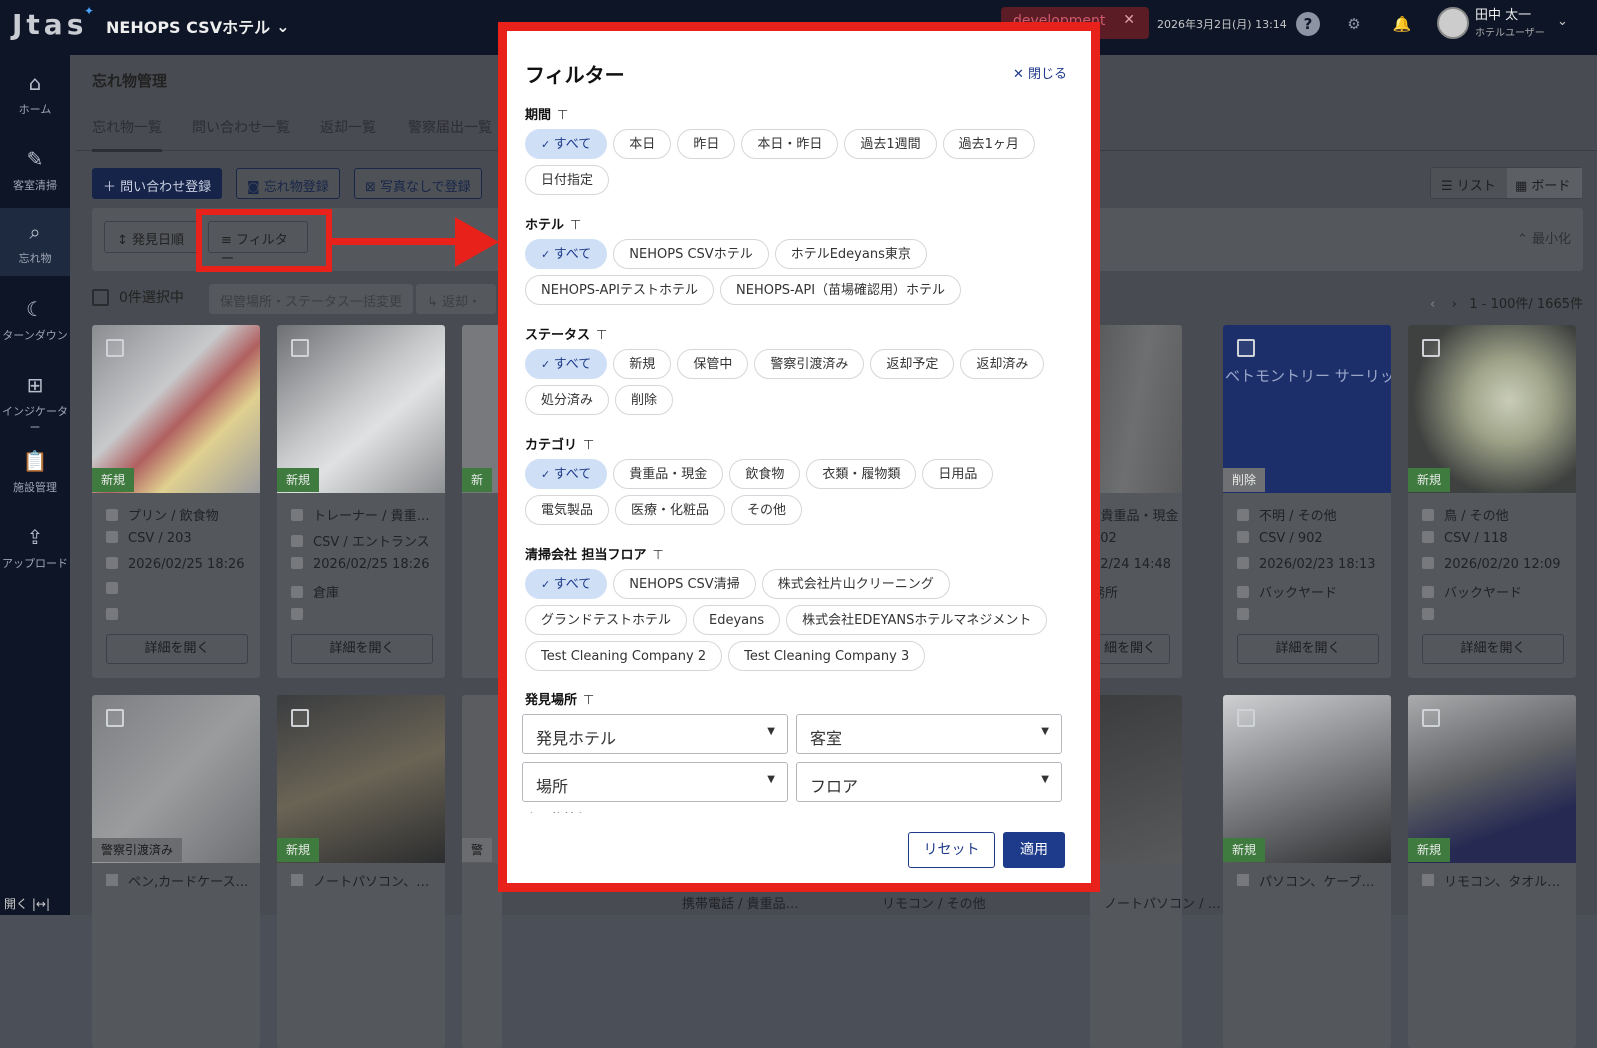 The height and width of the screenshot is (1048, 1597). What do you see at coordinates (157, 183) in the screenshot?
I see `add-inquiry-button: ＋ 問い合わせ登録` at bounding box center [157, 183].